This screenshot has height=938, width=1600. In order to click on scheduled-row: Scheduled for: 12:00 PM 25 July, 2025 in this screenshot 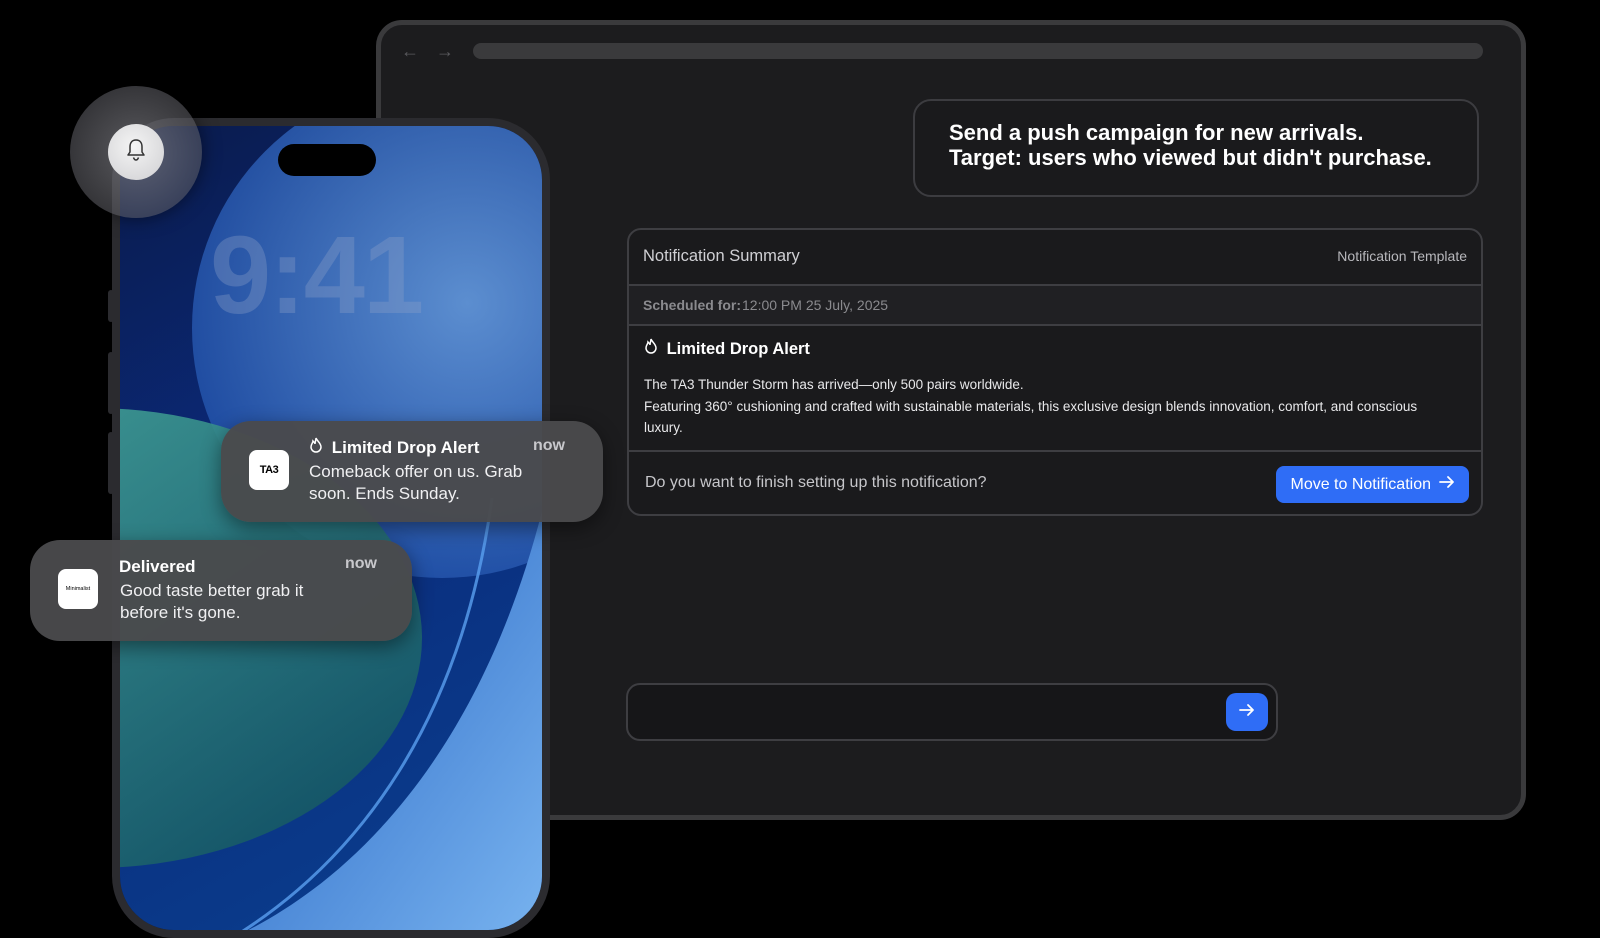, I will do `click(1055, 306)`.